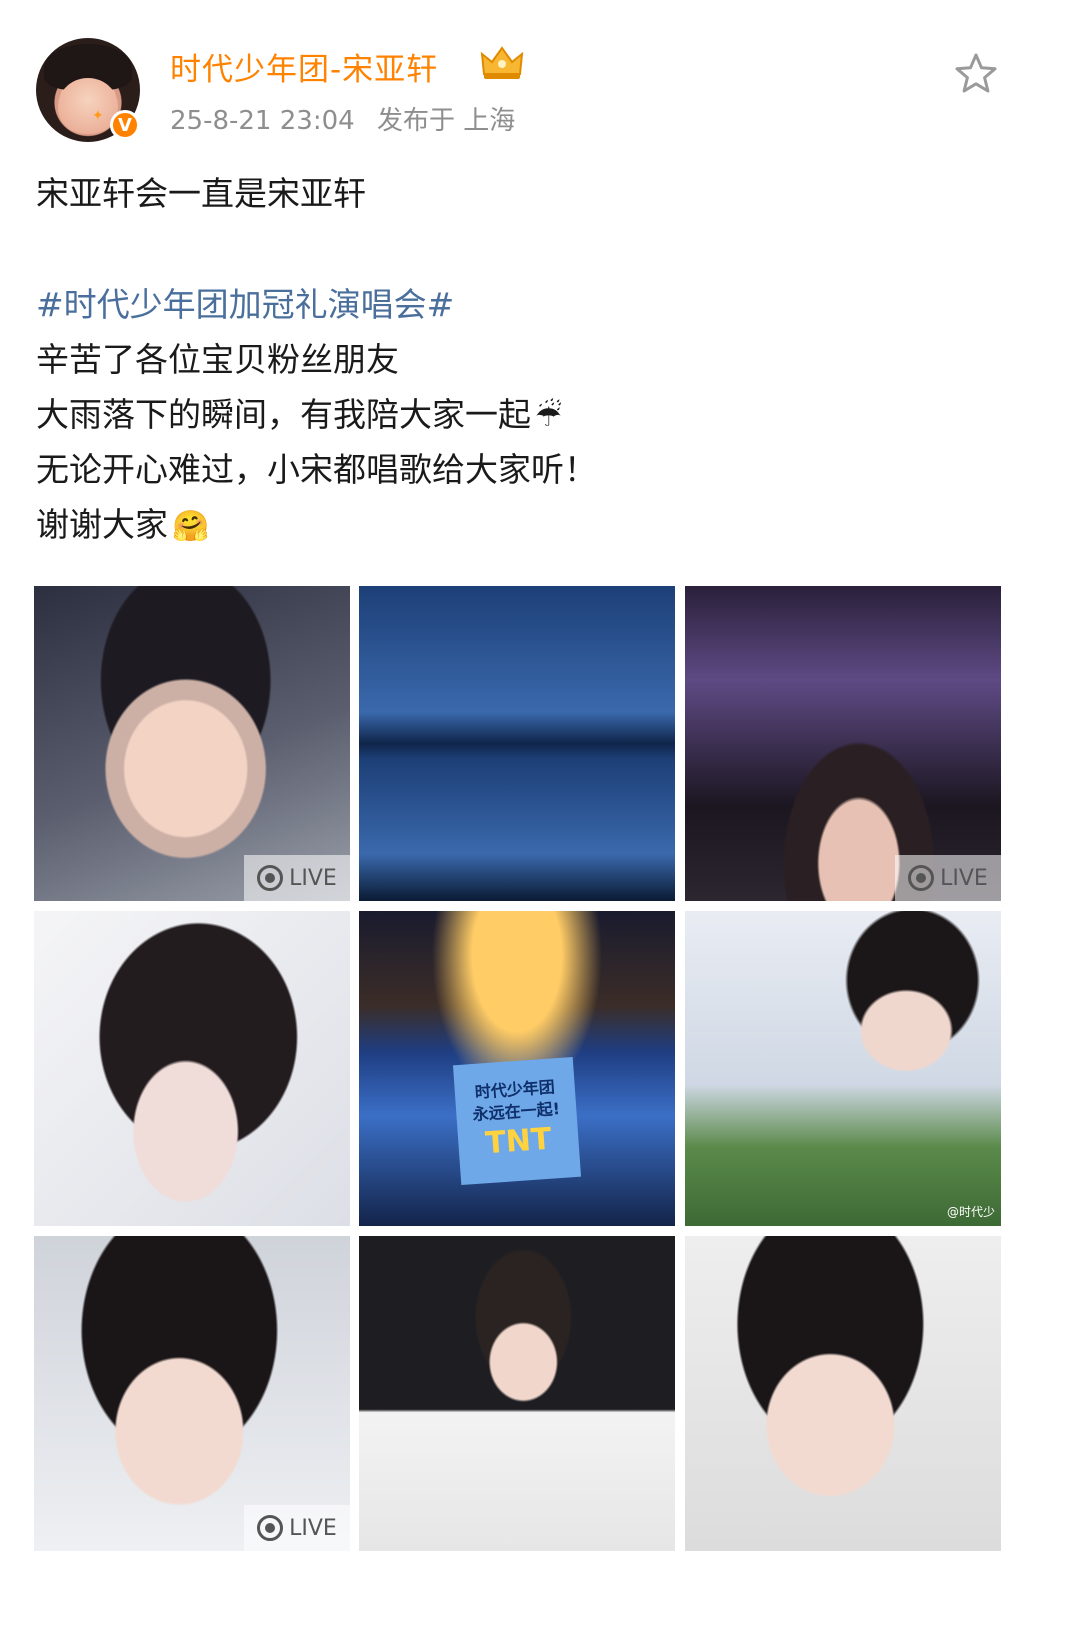  What do you see at coordinates (502, 62) in the screenshot?
I see `crown-icon` at bounding box center [502, 62].